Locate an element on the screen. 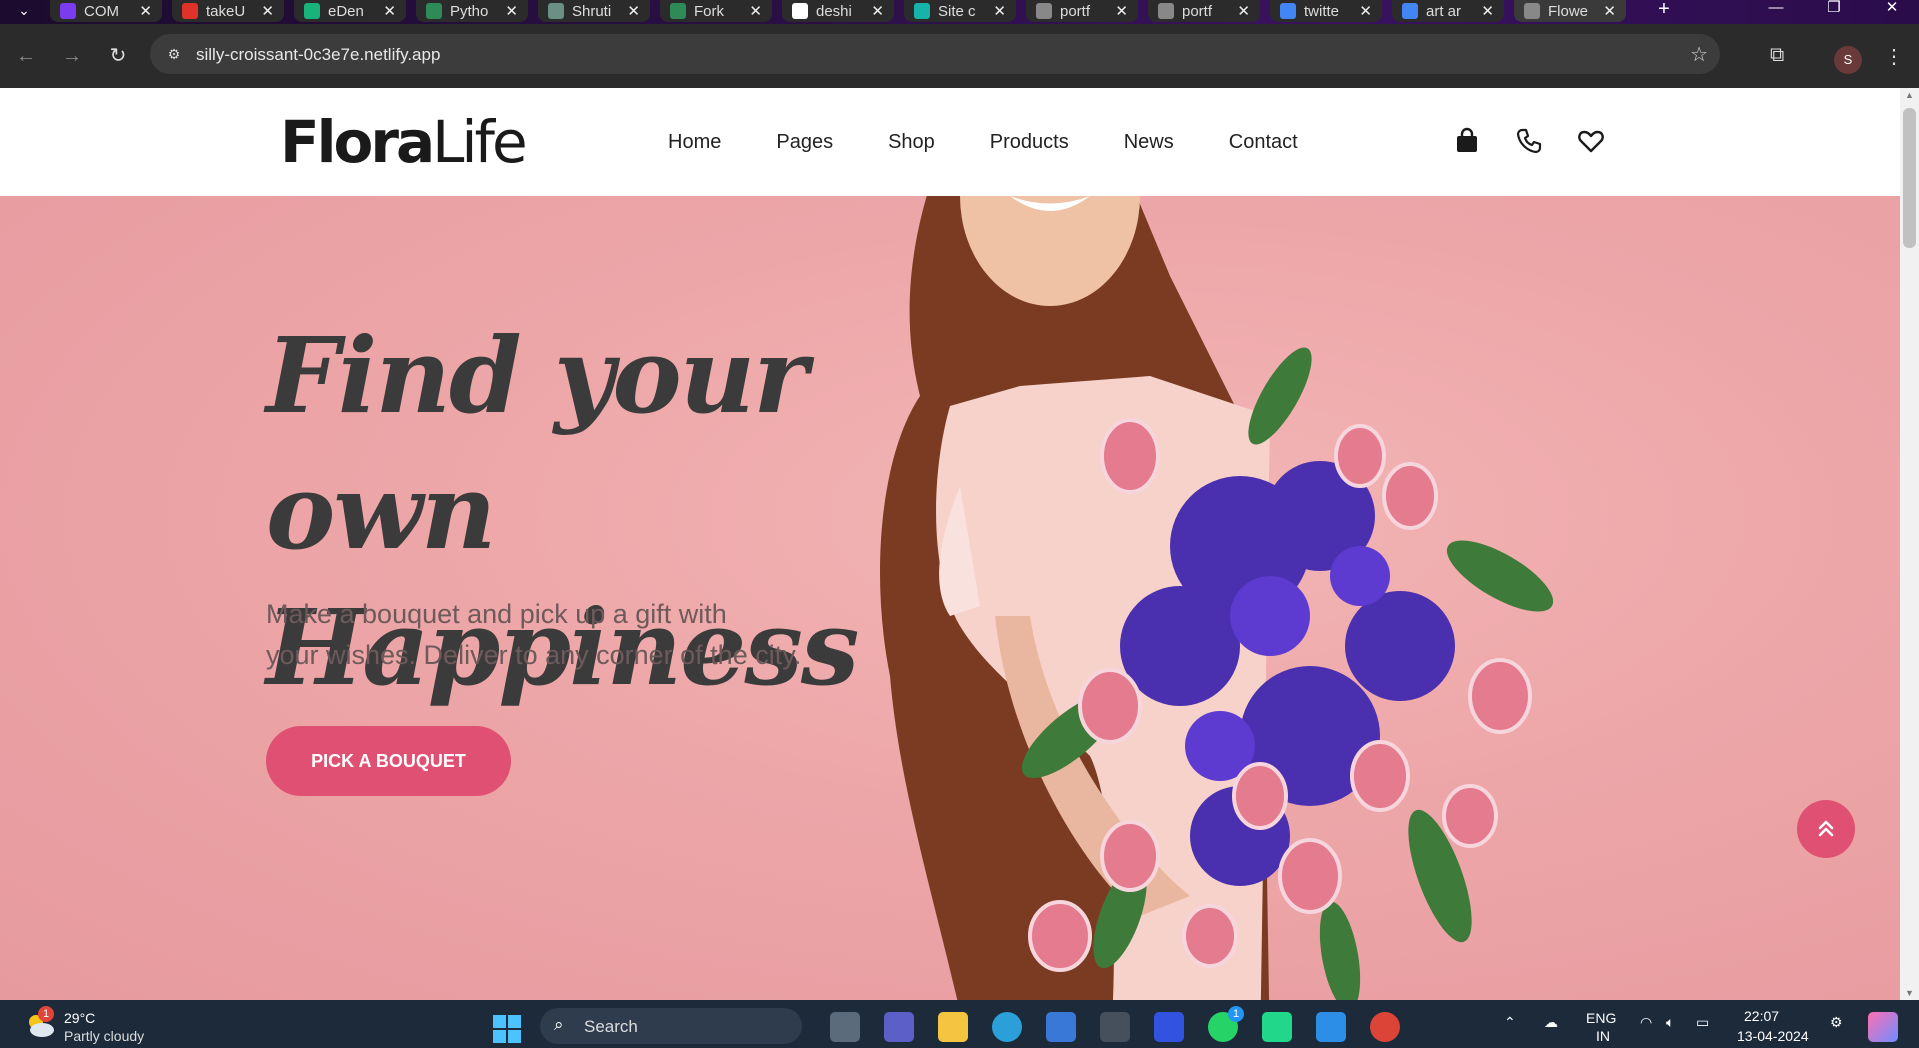  nav-products: Products is located at coordinates (1029, 142).